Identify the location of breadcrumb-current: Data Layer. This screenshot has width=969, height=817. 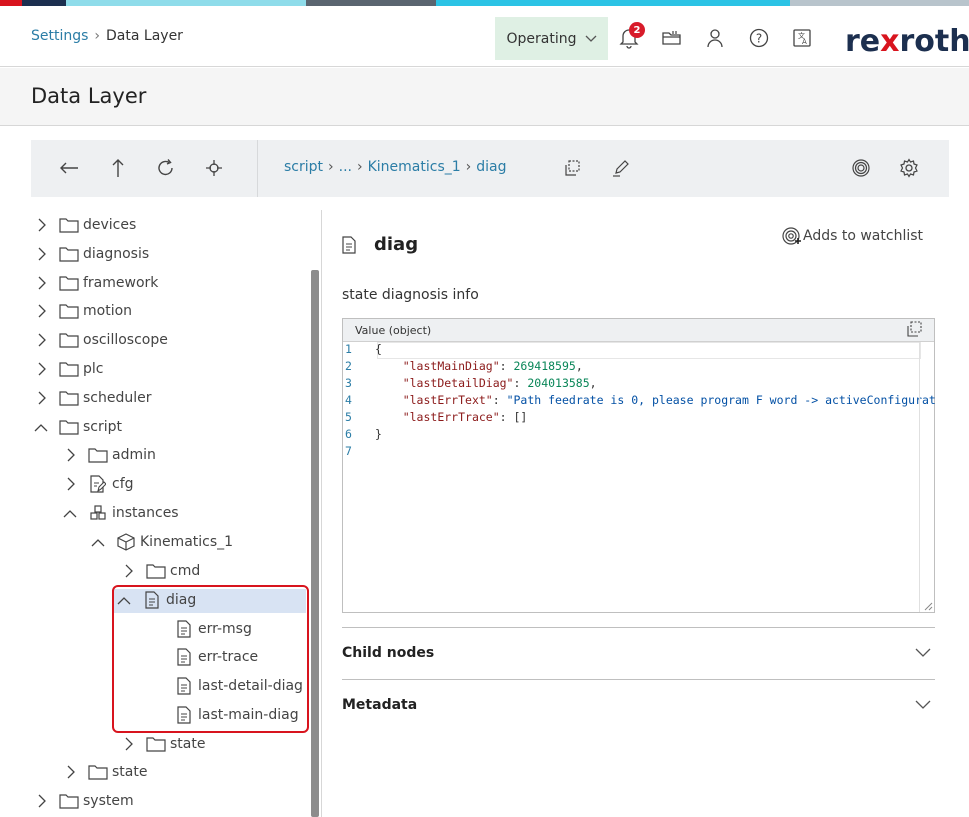
(144, 36).